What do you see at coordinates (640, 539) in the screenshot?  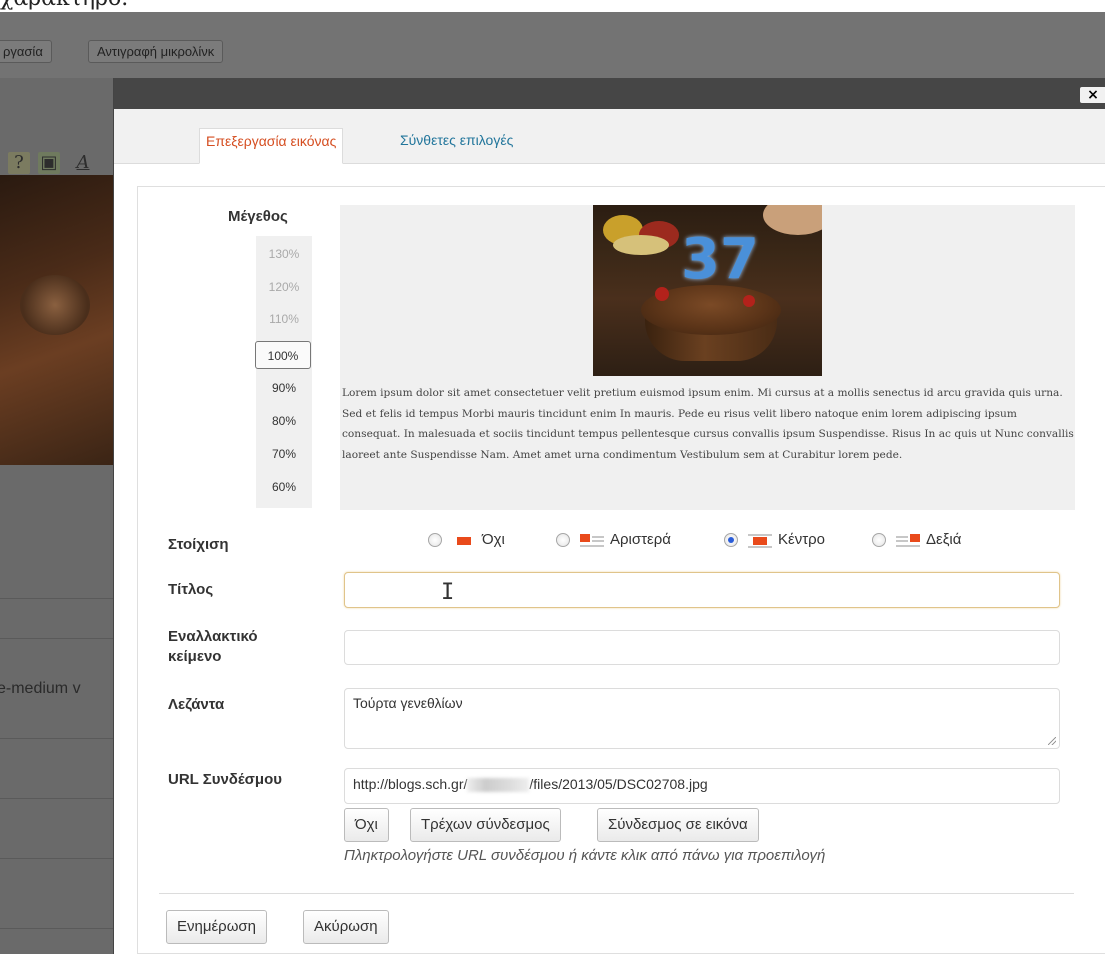 I see `align-left-label: Αριστερά` at bounding box center [640, 539].